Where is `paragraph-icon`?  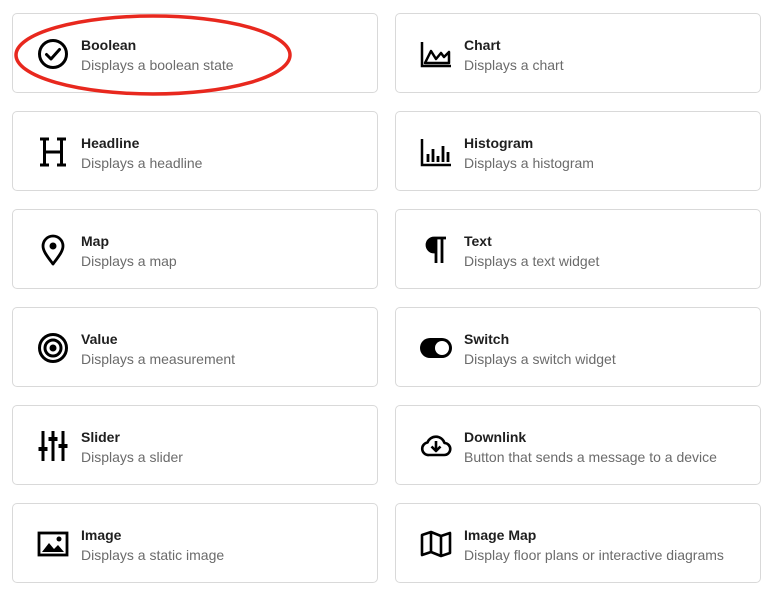 paragraph-icon is located at coordinates (436, 250).